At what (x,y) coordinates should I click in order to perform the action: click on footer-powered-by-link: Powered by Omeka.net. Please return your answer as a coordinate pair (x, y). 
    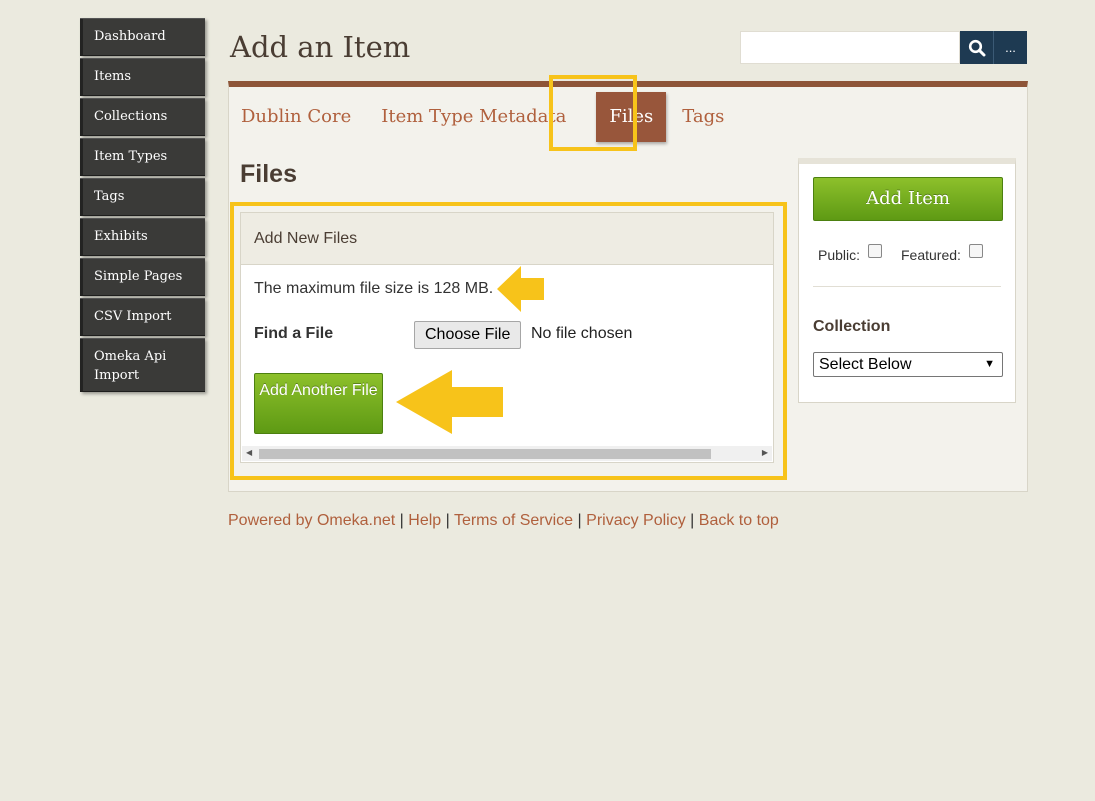
    Looking at the image, I should click on (311, 520).